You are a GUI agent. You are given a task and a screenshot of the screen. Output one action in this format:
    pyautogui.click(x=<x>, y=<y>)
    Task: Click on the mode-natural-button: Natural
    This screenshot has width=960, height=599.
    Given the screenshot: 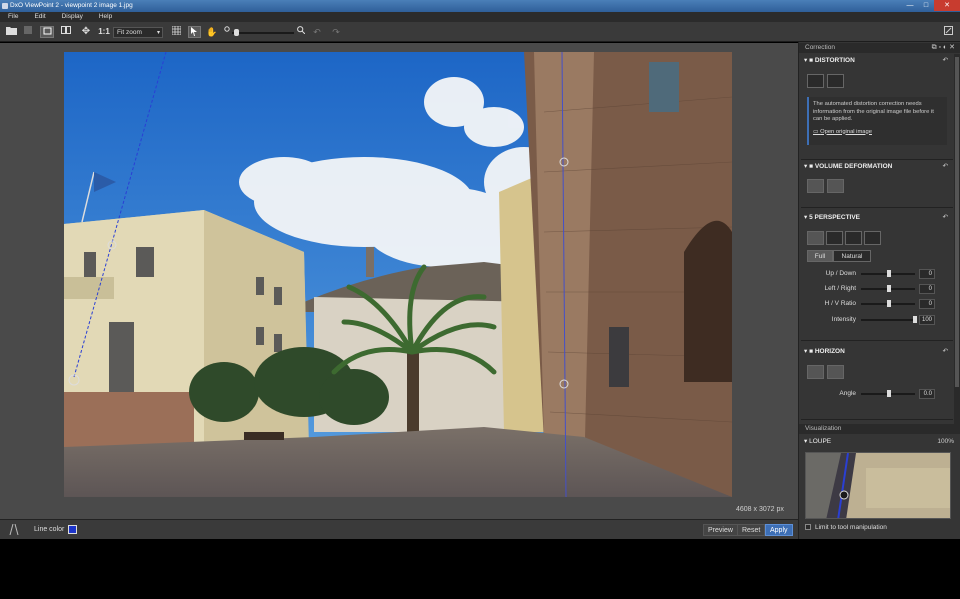 What is the action you would take?
    pyautogui.click(x=852, y=256)
    